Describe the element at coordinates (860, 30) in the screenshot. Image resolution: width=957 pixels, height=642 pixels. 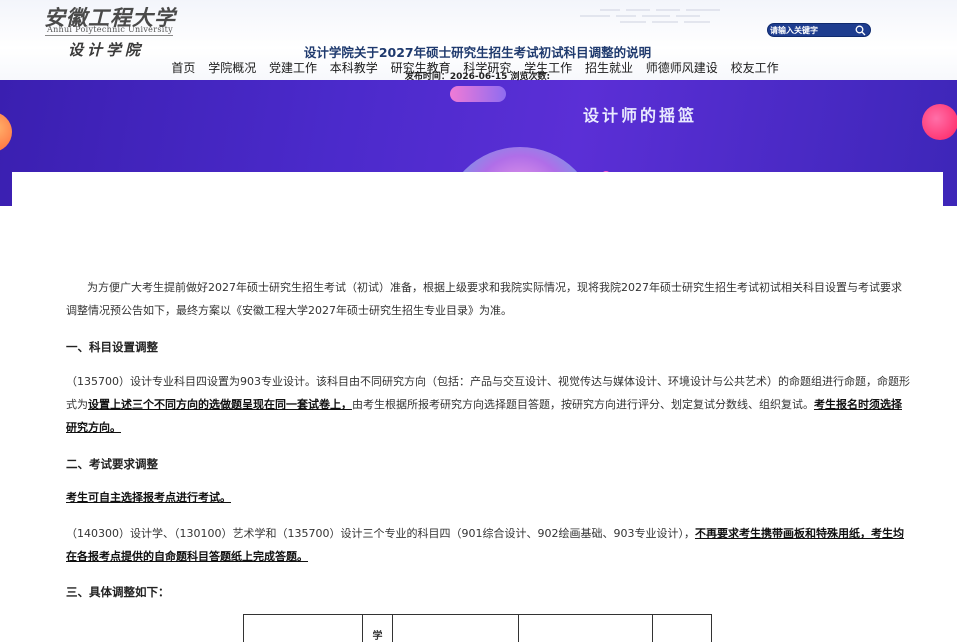
I see `search-icon` at that location.